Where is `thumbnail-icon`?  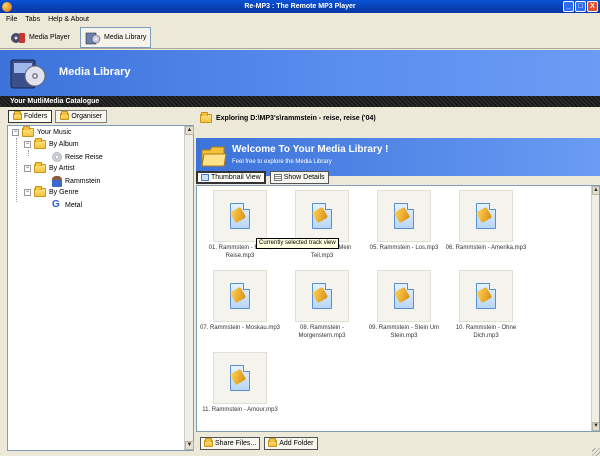
thumbnail-icon is located at coordinates (205, 177).